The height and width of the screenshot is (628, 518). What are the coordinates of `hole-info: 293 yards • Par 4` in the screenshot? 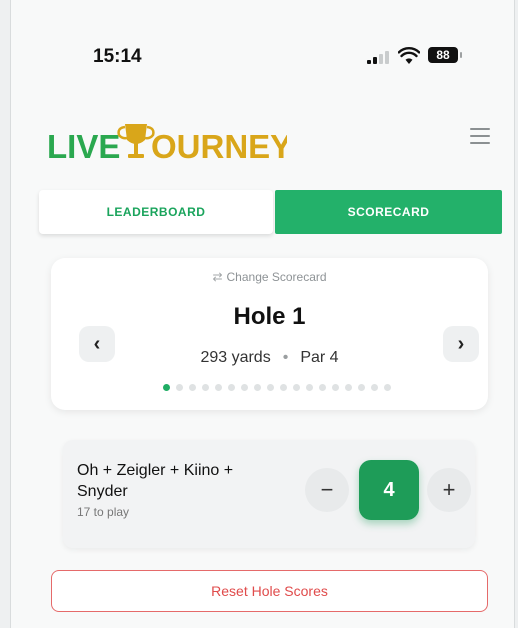 It's located at (269, 358).